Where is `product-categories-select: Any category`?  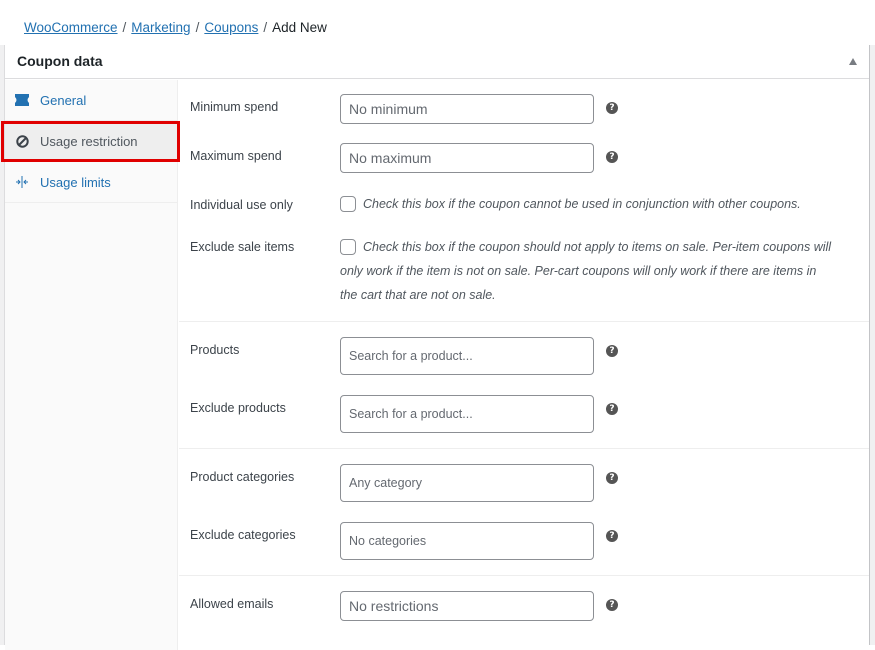 product-categories-select: Any category is located at coordinates (467, 483).